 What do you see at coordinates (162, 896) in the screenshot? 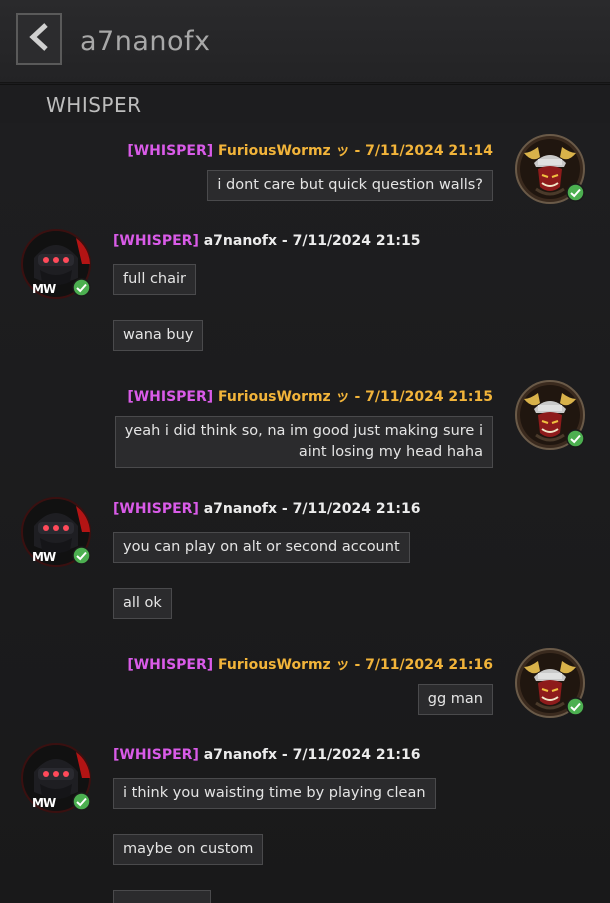
I see `message-bubble-partial` at bounding box center [162, 896].